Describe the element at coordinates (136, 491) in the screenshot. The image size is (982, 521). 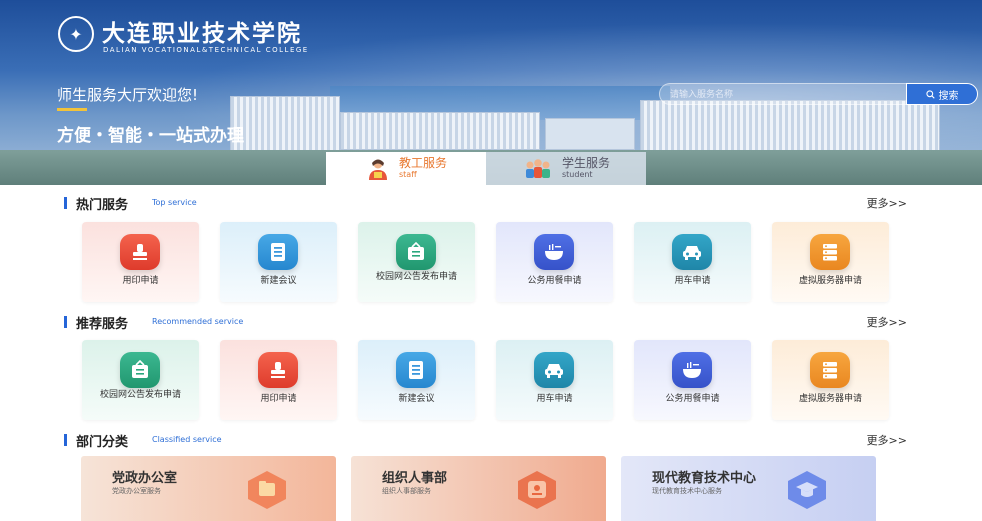
I see `dept-desc: 党政办公室服务` at that location.